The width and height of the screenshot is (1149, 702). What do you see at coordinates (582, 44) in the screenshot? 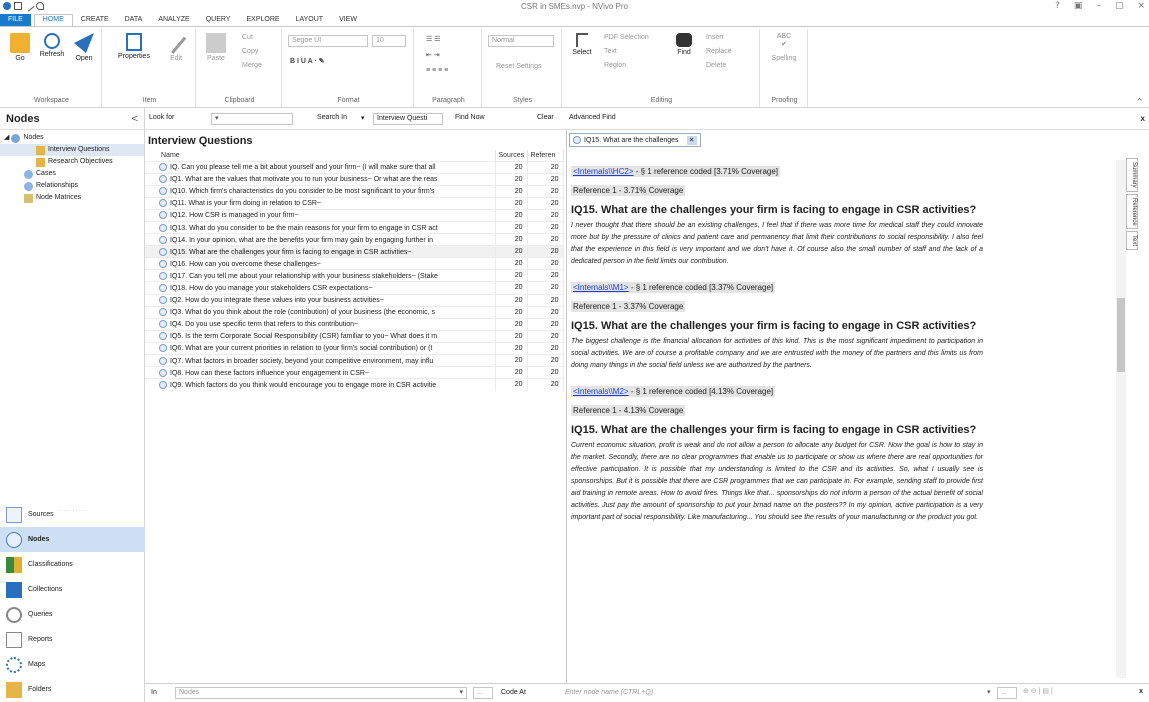
I see `select-button: Select` at bounding box center [582, 44].